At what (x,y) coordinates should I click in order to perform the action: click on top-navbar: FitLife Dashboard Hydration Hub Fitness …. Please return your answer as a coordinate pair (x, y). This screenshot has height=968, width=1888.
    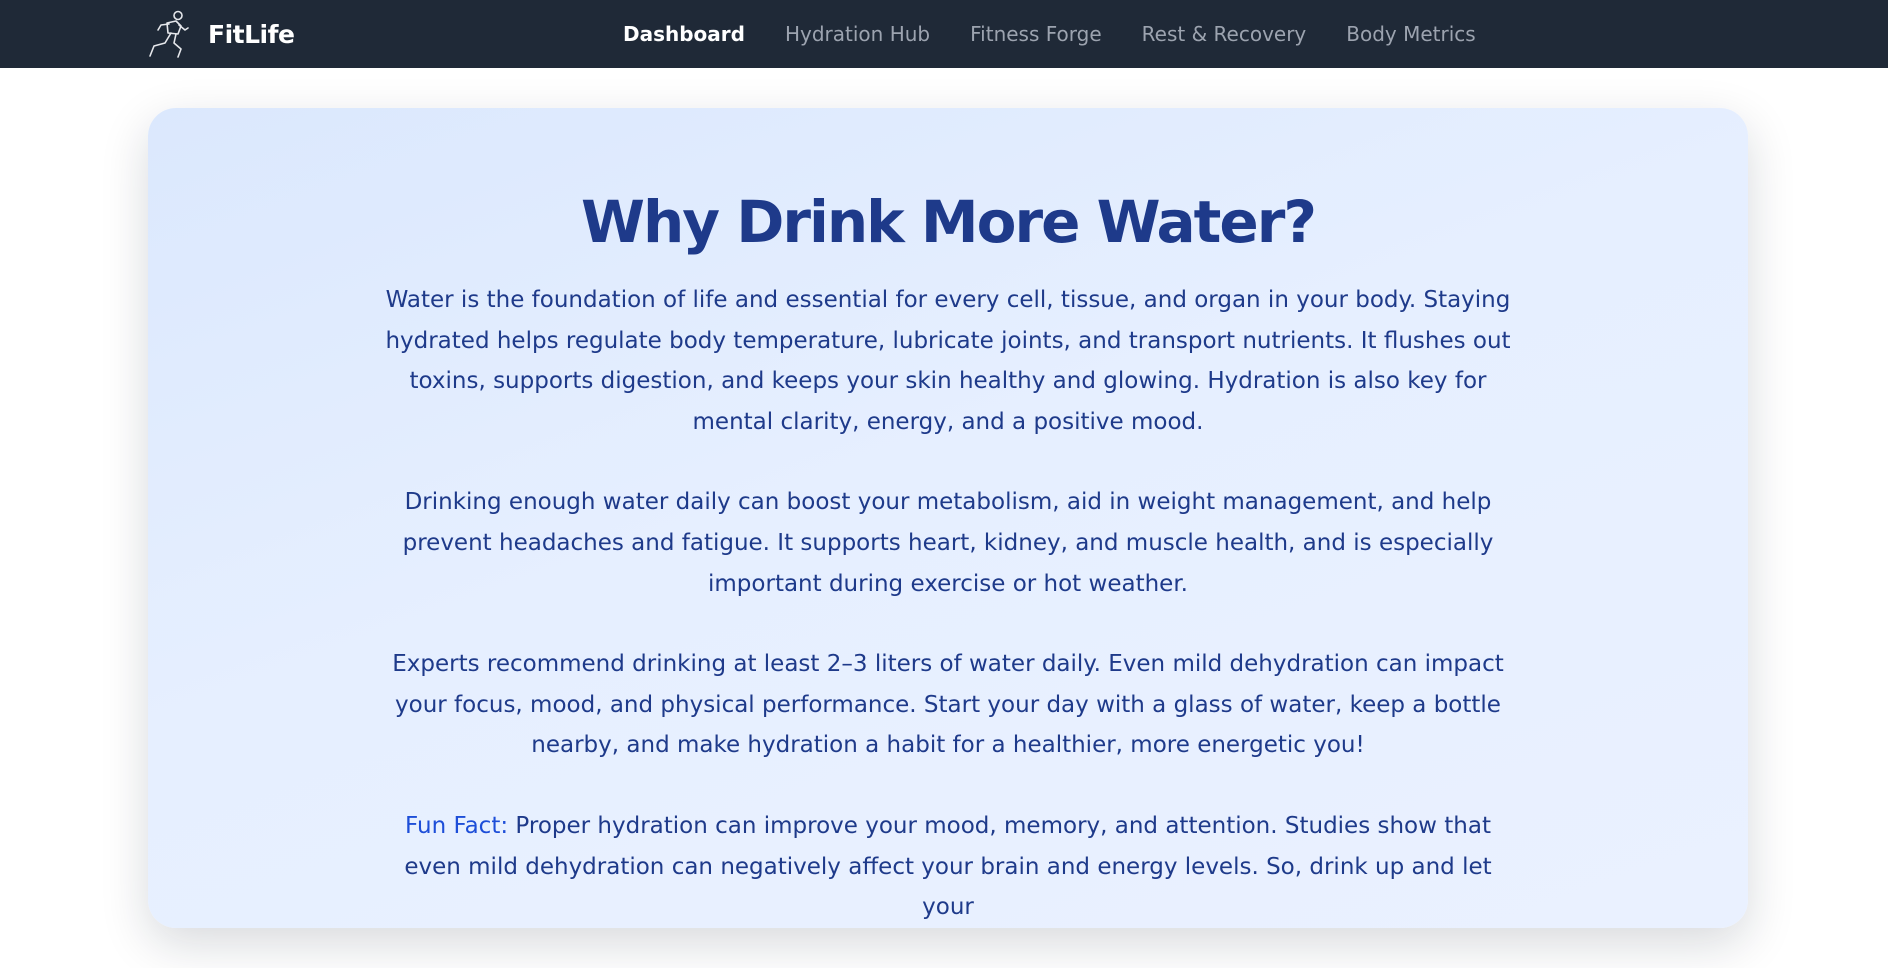
    Looking at the image, I should click on (944, 34).